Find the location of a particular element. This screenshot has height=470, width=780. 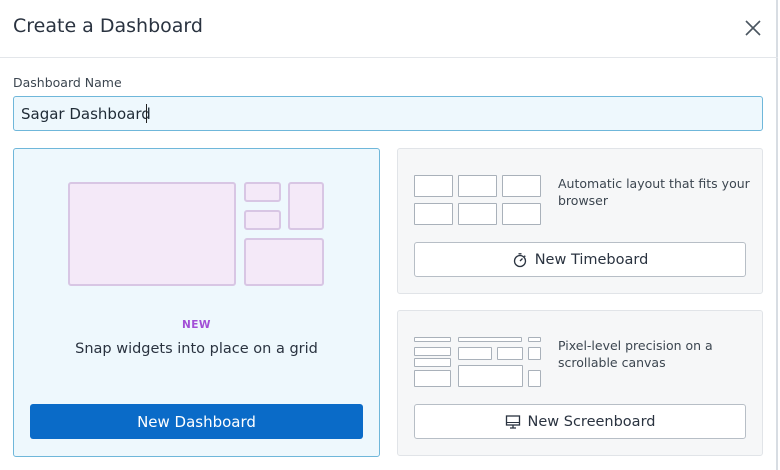

stopwatch-icon is located at coordinates (520, 260).